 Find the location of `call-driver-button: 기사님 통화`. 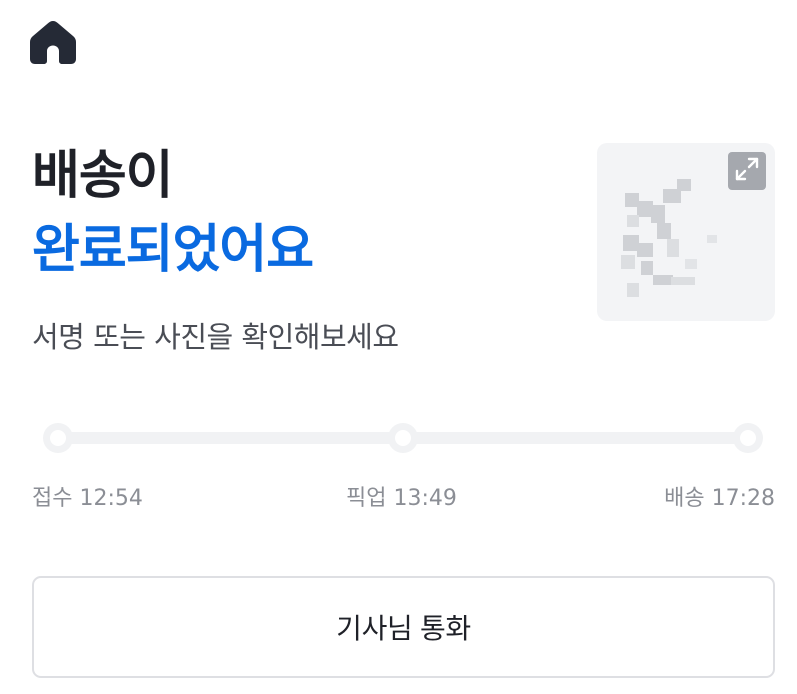

call-driver-button: 기사님 통화 is located at coordinates (403, 627).